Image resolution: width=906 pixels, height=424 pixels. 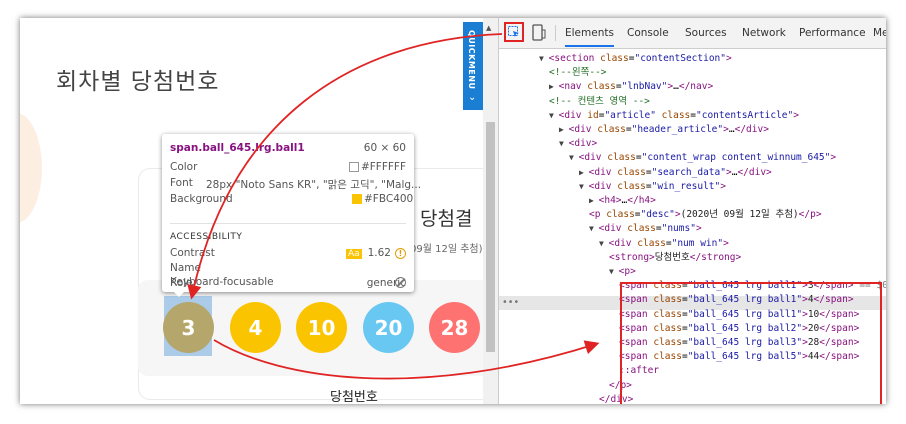 I want to click on tooltip-color-label: Color, so click(x=184, y=167).